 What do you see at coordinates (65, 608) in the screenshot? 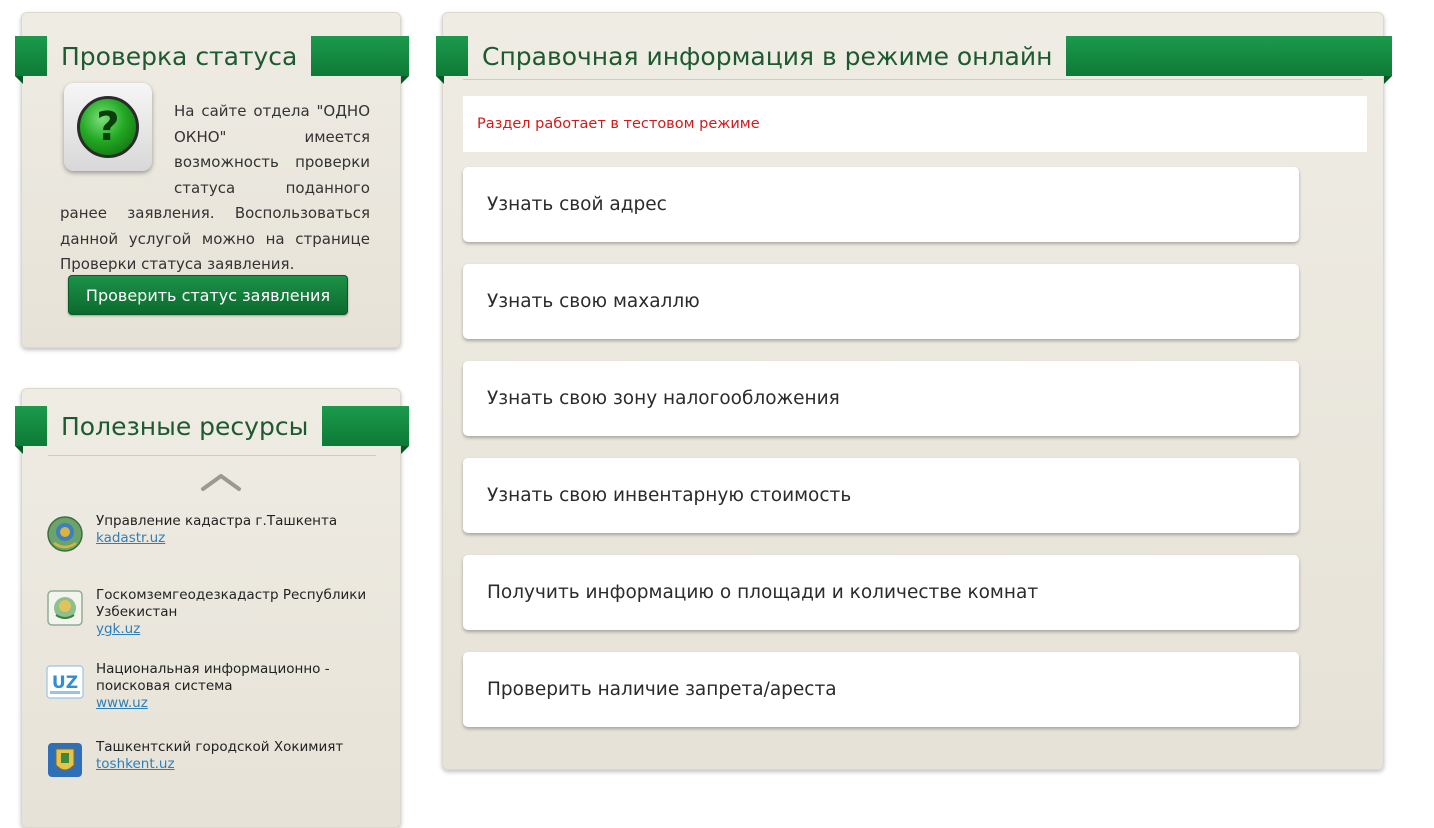
I see `ygk-logo-icon` at bounding box center [65, 608].